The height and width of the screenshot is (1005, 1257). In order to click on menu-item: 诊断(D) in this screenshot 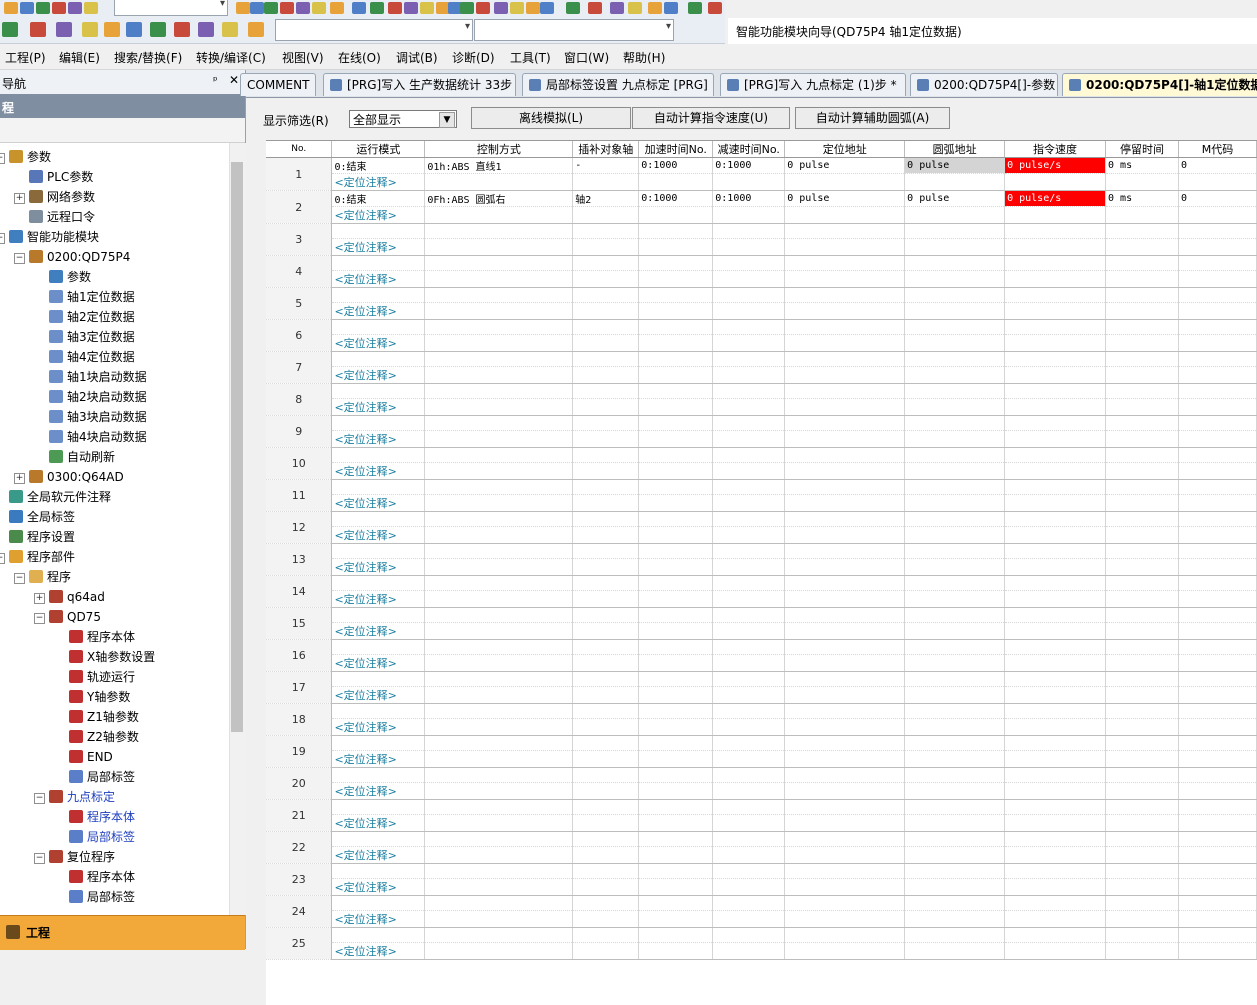, I will do `click(473, 57)`.